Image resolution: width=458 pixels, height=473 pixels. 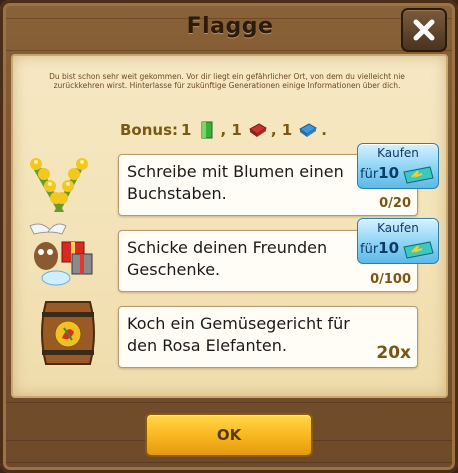 I want to click on red-material-icon, so click(x=257, y=130).